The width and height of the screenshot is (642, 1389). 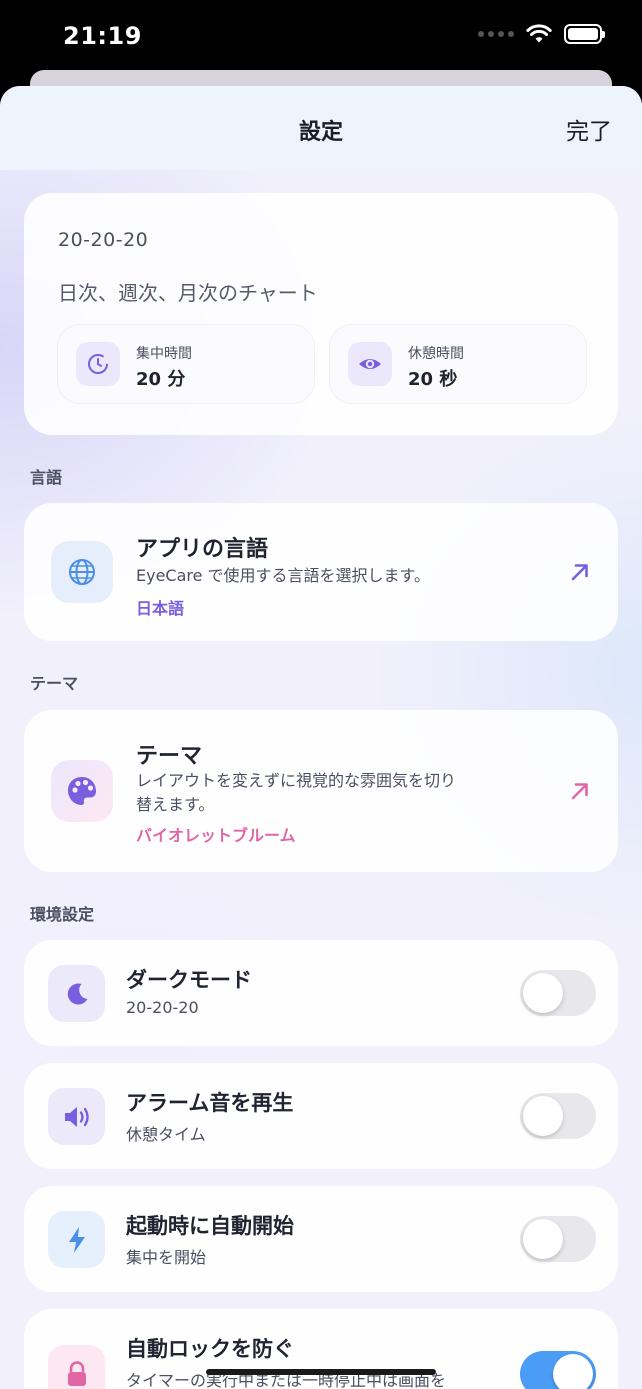 What do you see at coordinates (321, 993) in the screenshot?
I see `dark-mode-row: ダークモード 20-20-20` at bounding box center [321, 993].